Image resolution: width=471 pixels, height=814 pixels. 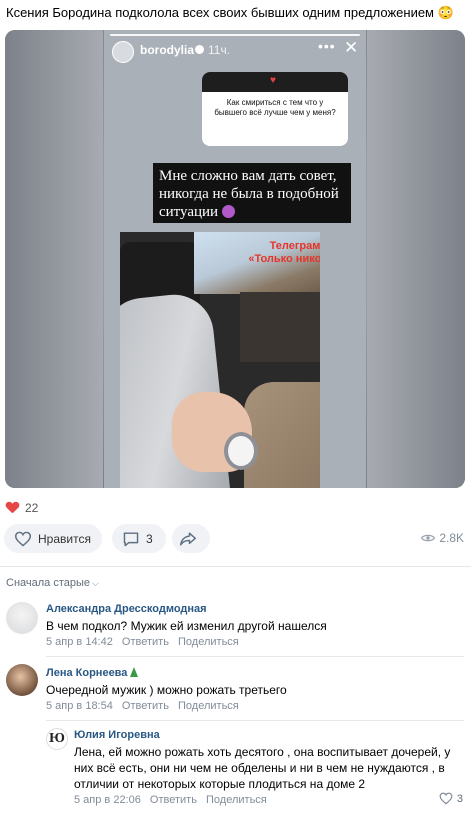 I want to click on views-count: 2.8K, so click(x=451, y=538).